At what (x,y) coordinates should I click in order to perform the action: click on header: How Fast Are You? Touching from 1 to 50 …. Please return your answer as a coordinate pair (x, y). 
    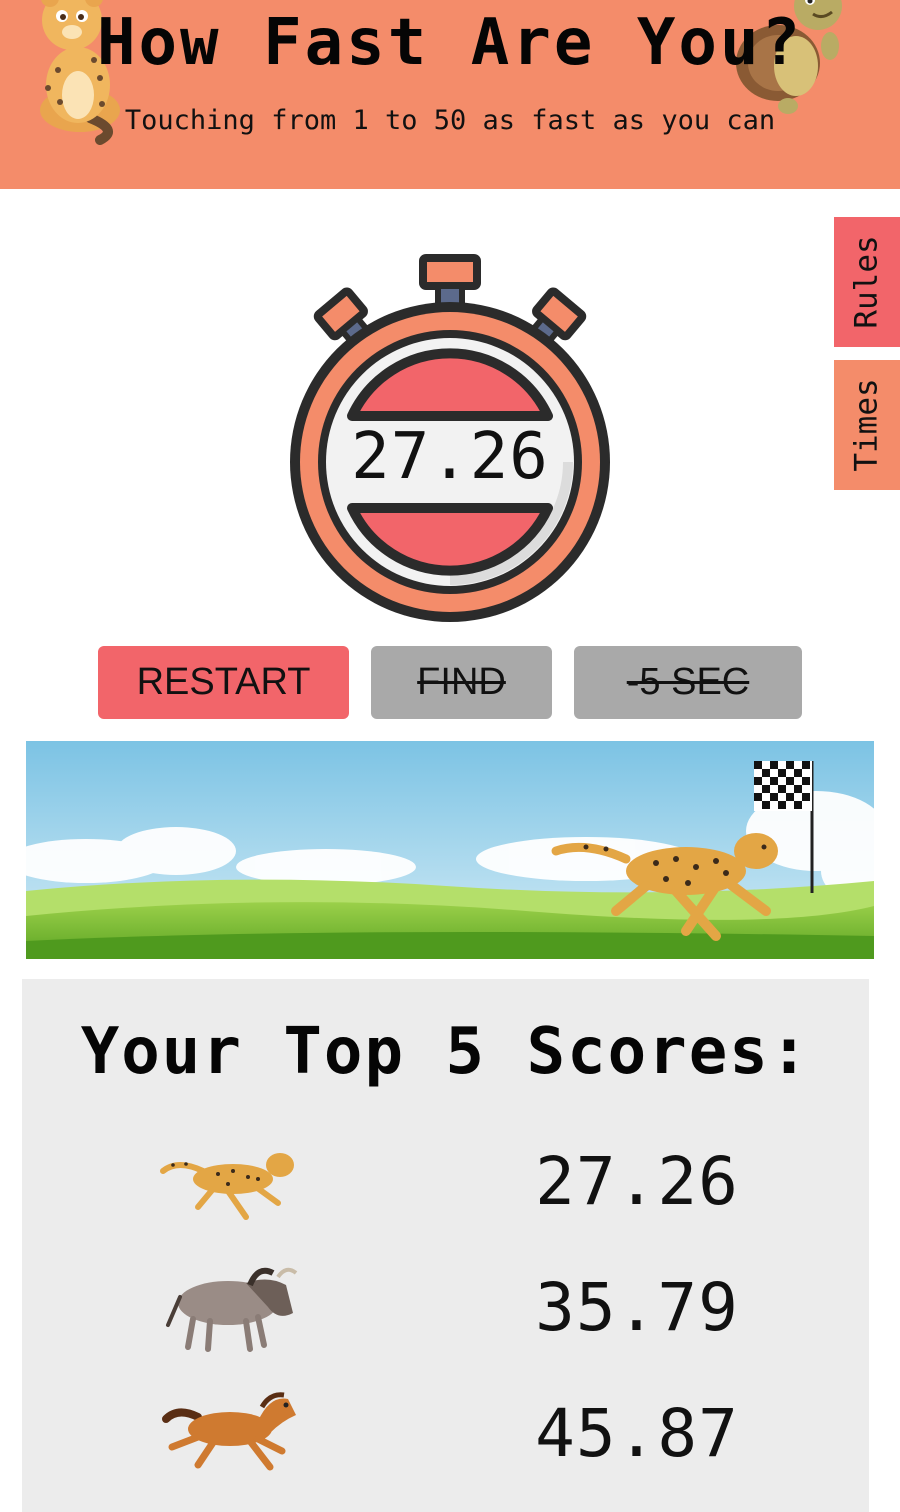
    Looking at the image, I should click on (450, 94).